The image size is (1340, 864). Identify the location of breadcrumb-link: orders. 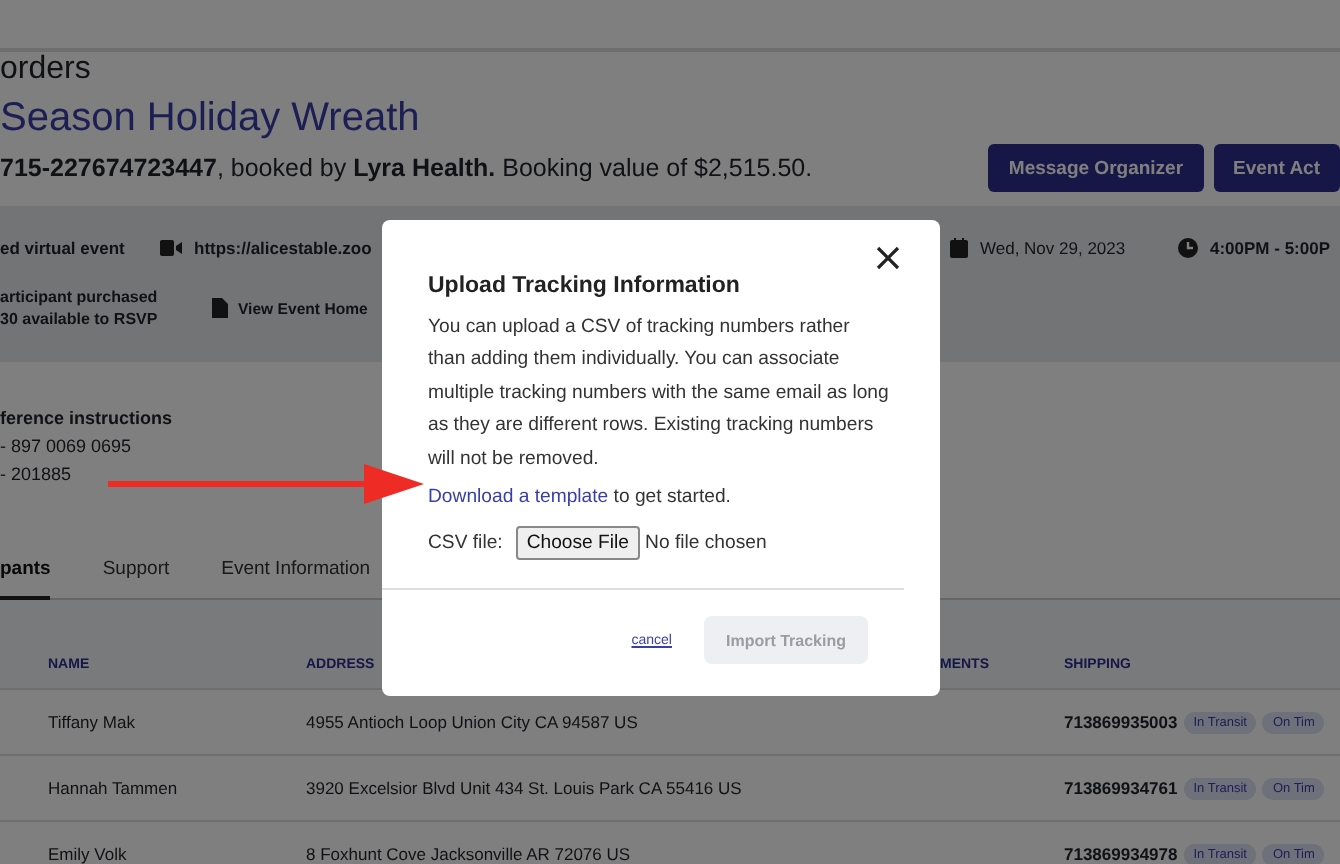
(45, 69).